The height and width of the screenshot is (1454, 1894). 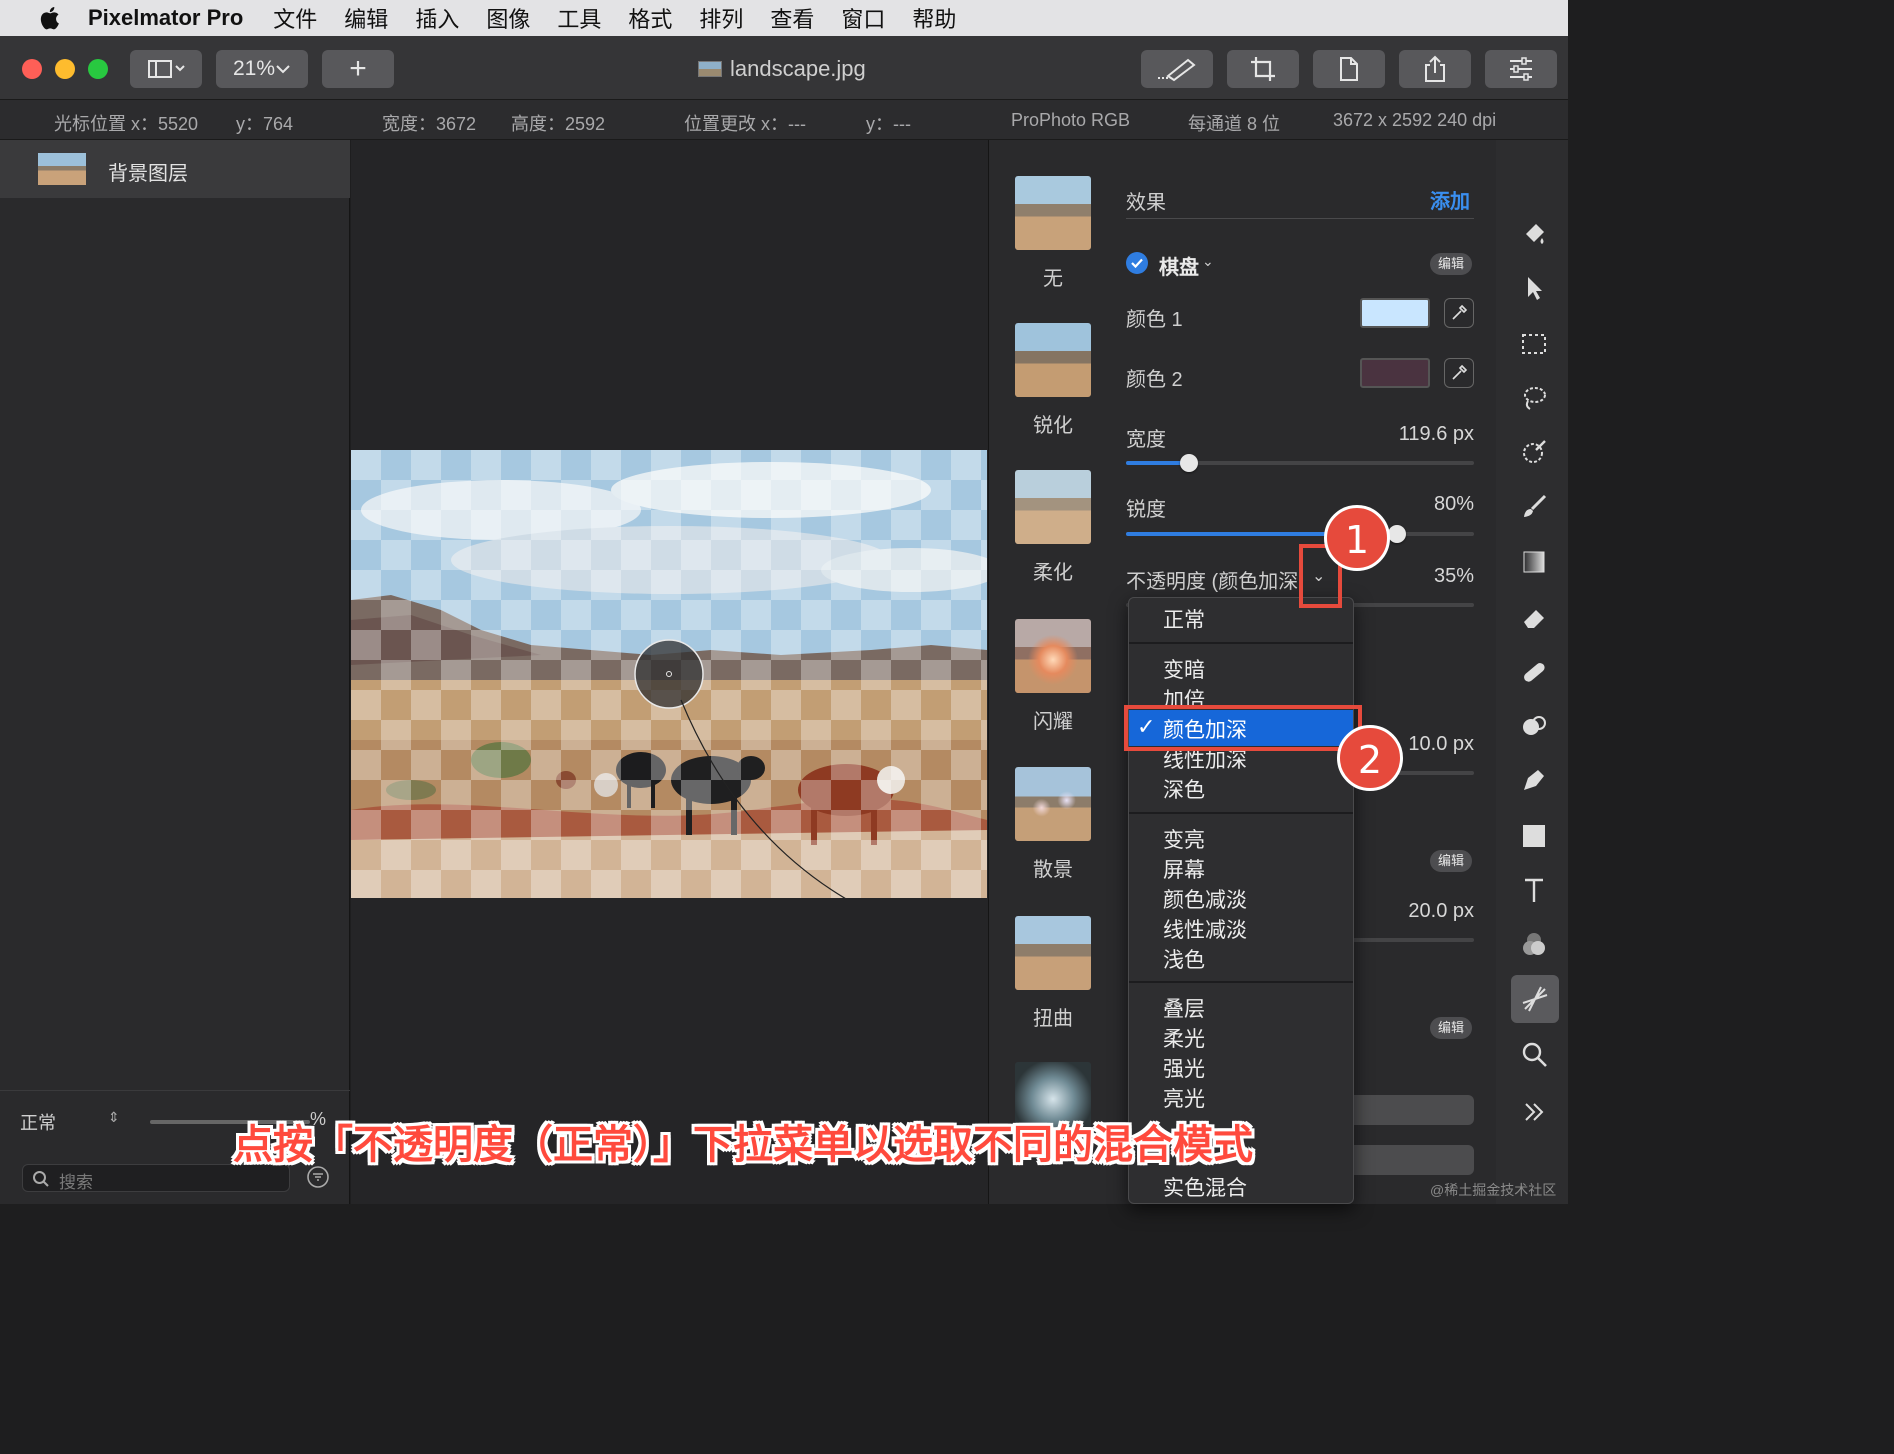 I want to click on apple-logo-icon, so click(x=49, y=18).